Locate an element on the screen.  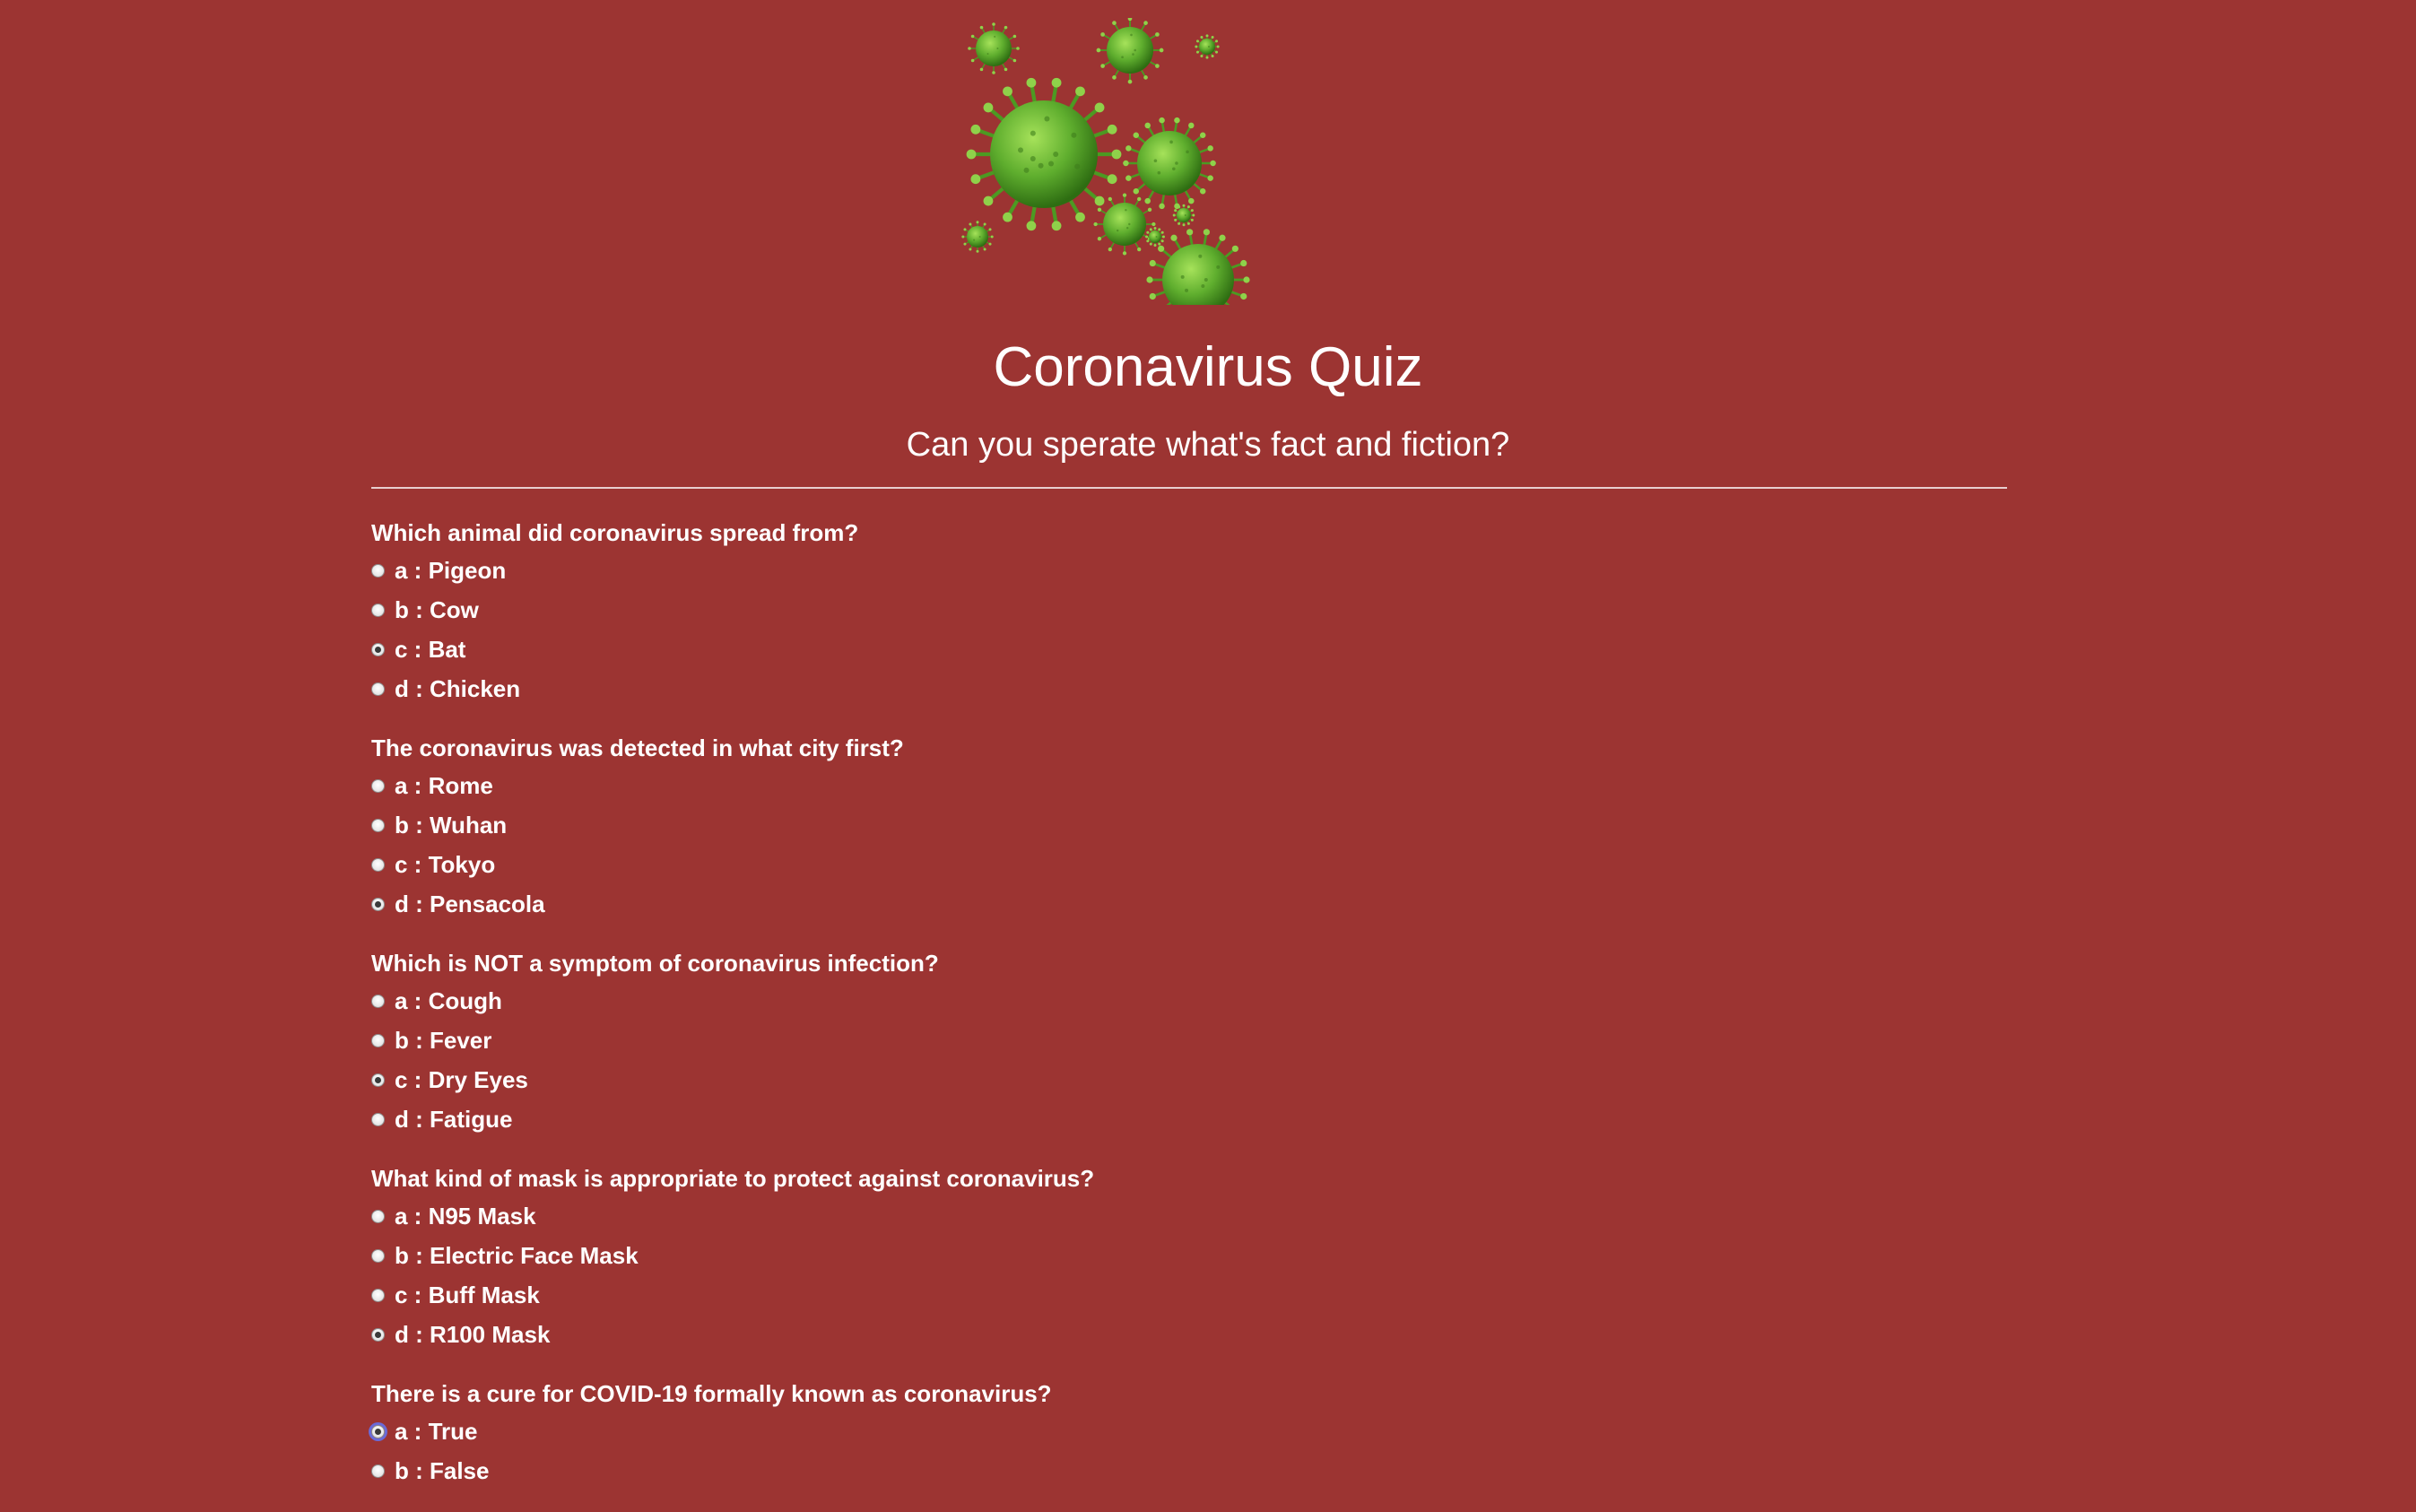
page-subtitle: Can you sperate what's fact and fiction? is located at coordinates (1208, 445).